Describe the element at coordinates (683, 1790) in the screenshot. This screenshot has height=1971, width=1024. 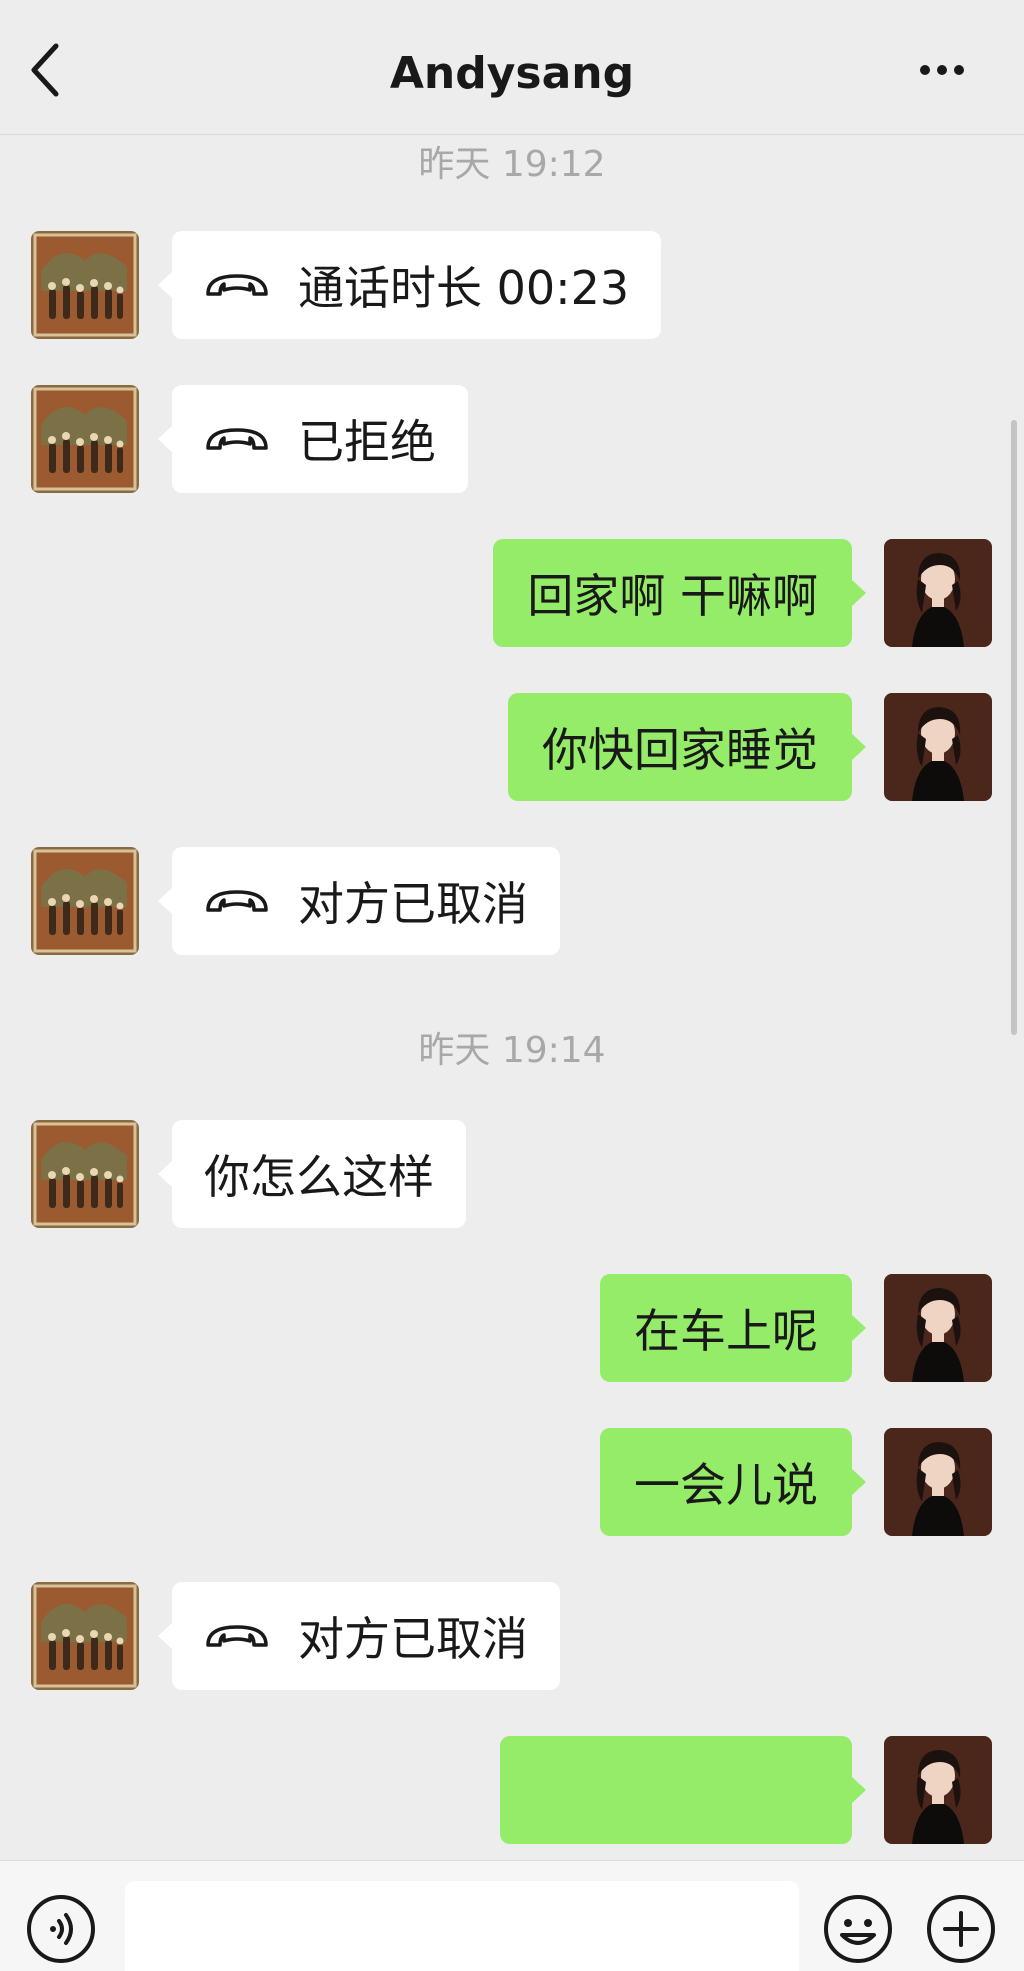
I see `sent-message-bubble` at that location.